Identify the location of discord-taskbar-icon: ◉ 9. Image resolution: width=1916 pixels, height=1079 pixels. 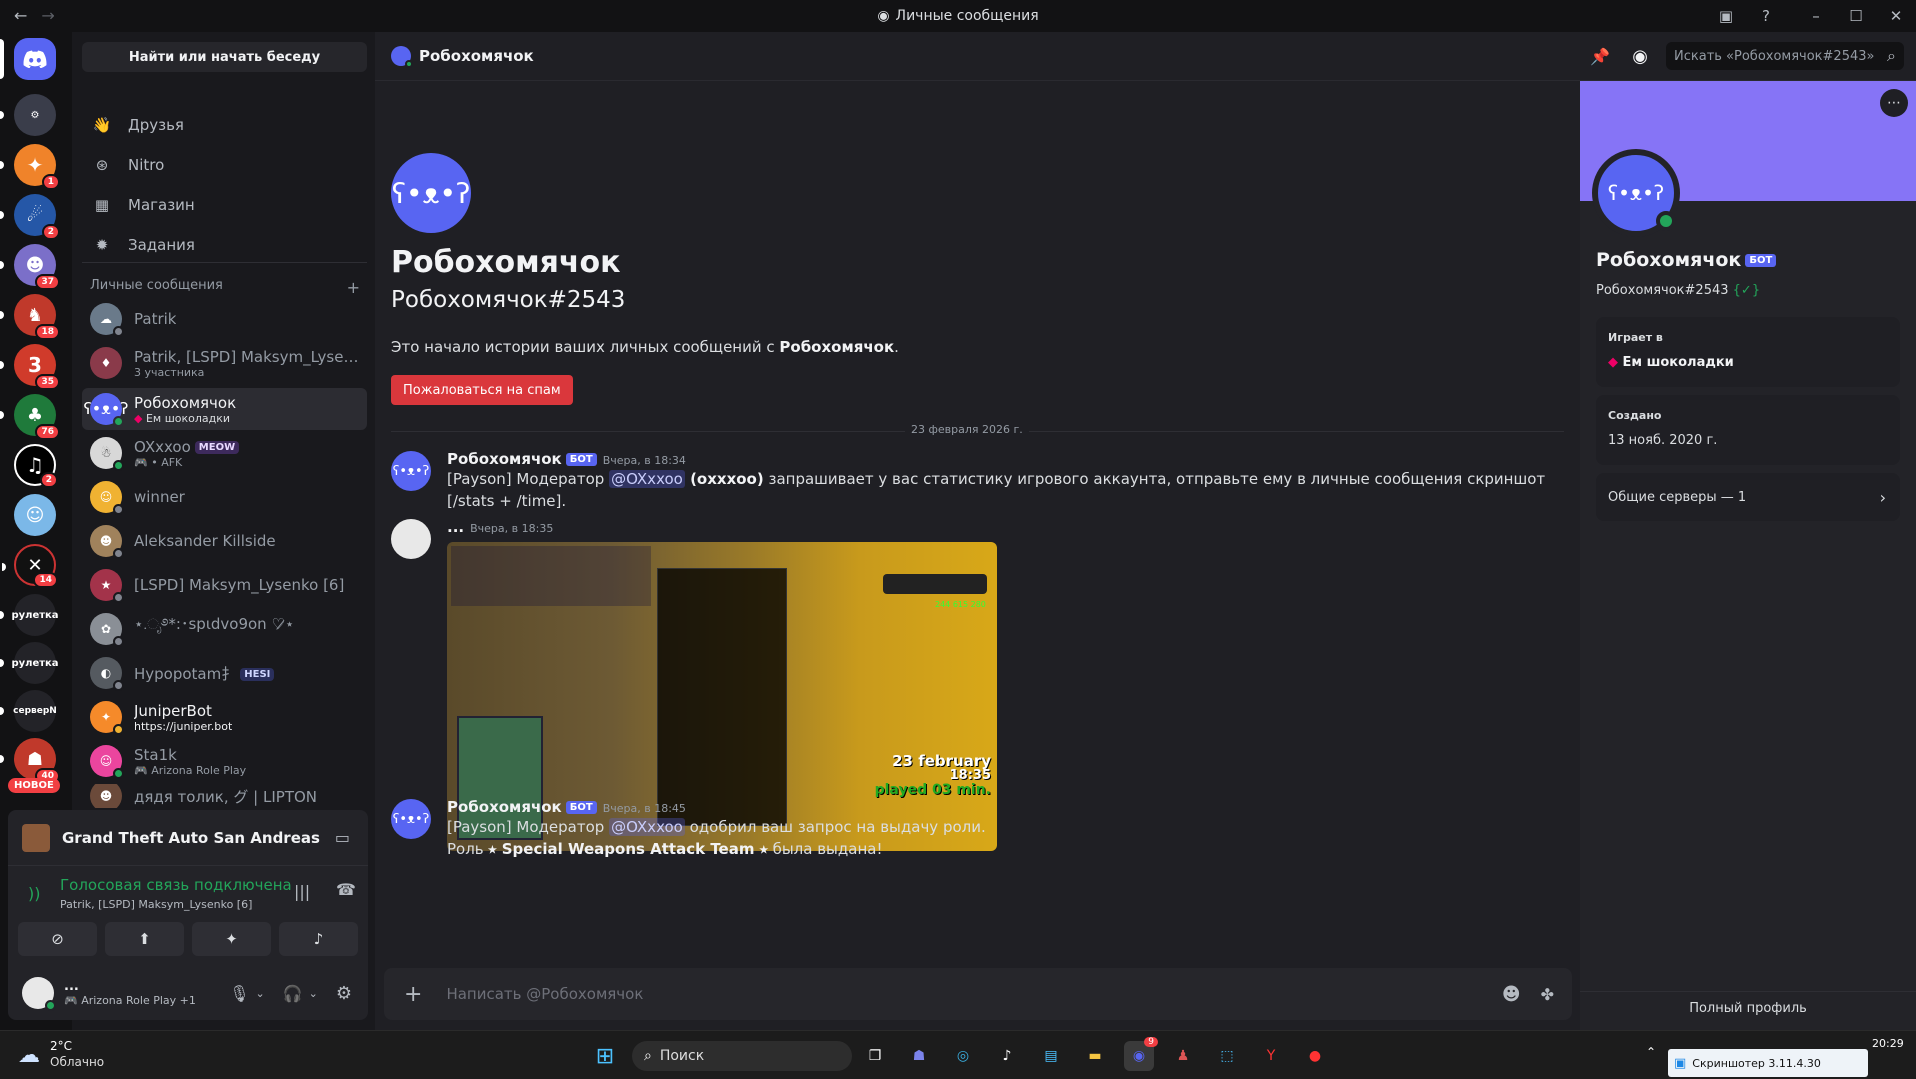
(1141, 1054).